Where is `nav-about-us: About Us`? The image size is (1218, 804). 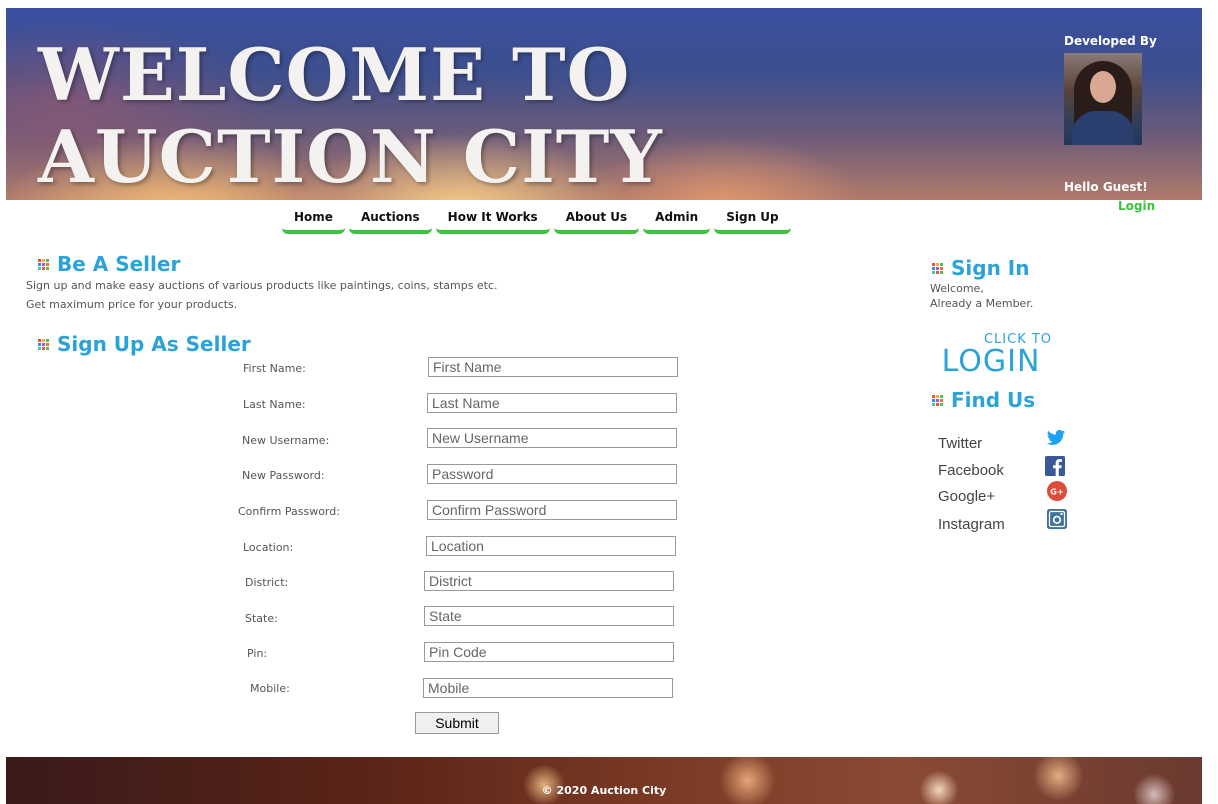
nav-about-us: About Us is located at coordinates (596, 221).